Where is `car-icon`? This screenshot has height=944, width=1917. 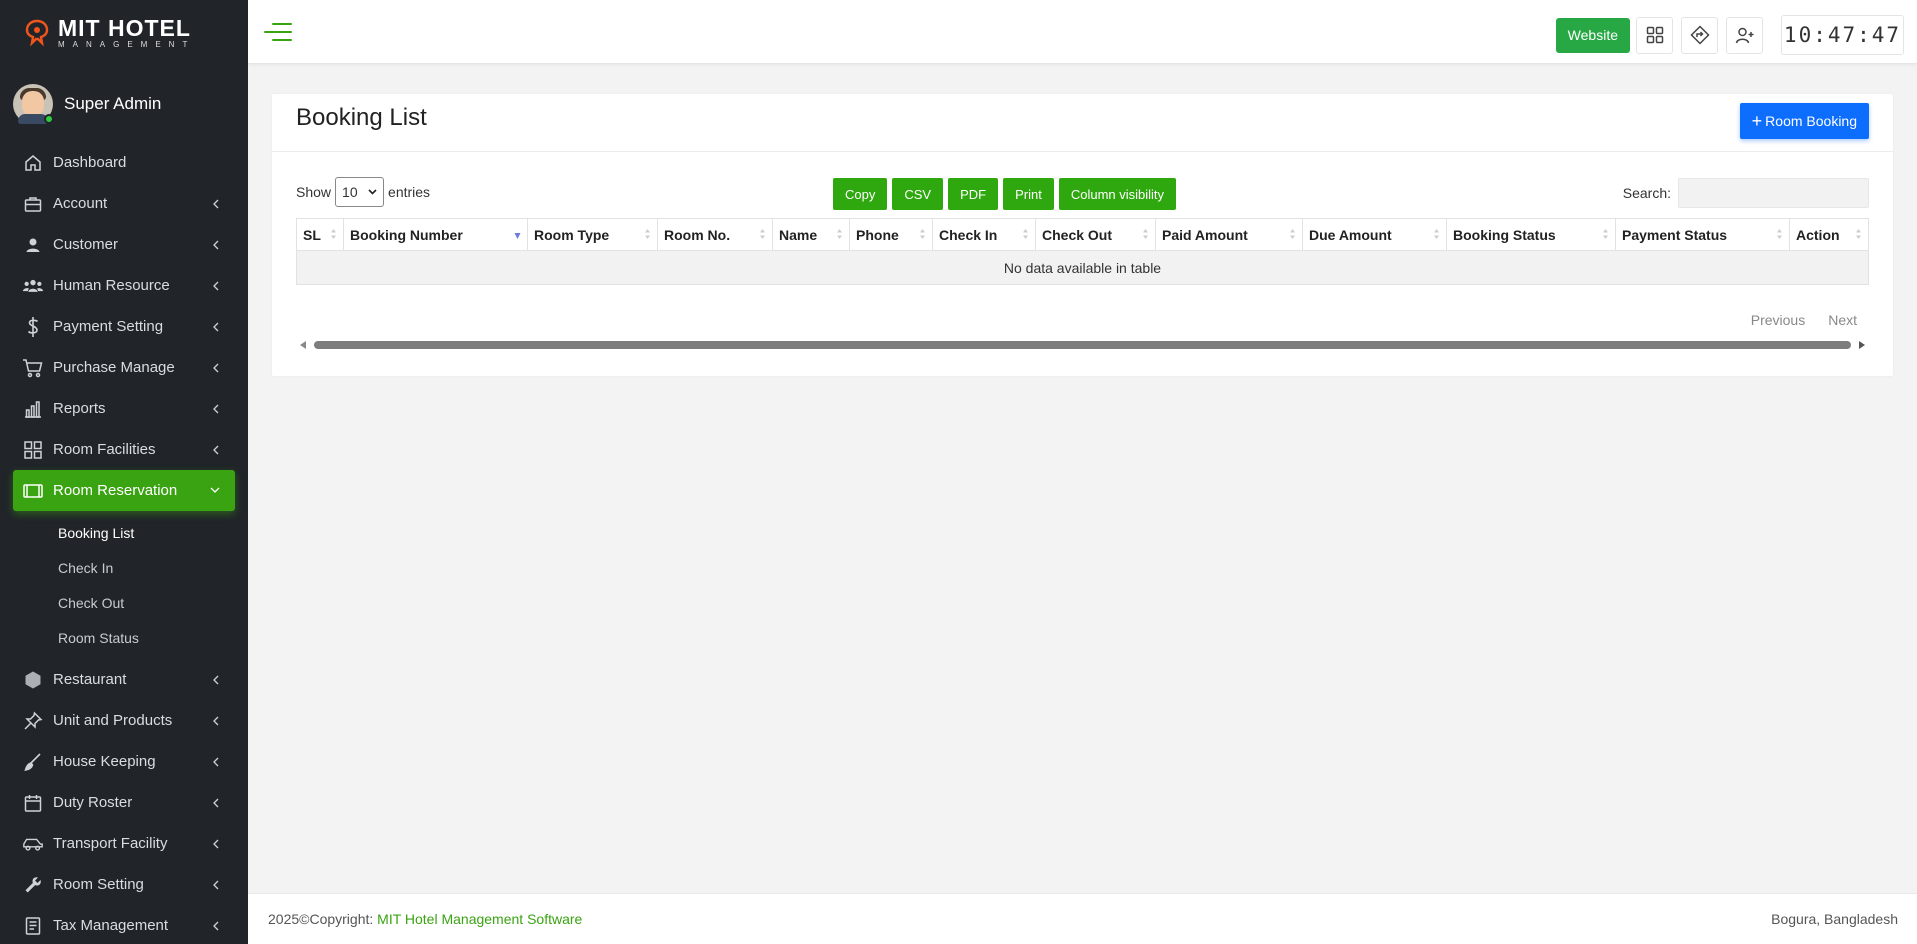 car-icon is located at coordinates (33, 844).